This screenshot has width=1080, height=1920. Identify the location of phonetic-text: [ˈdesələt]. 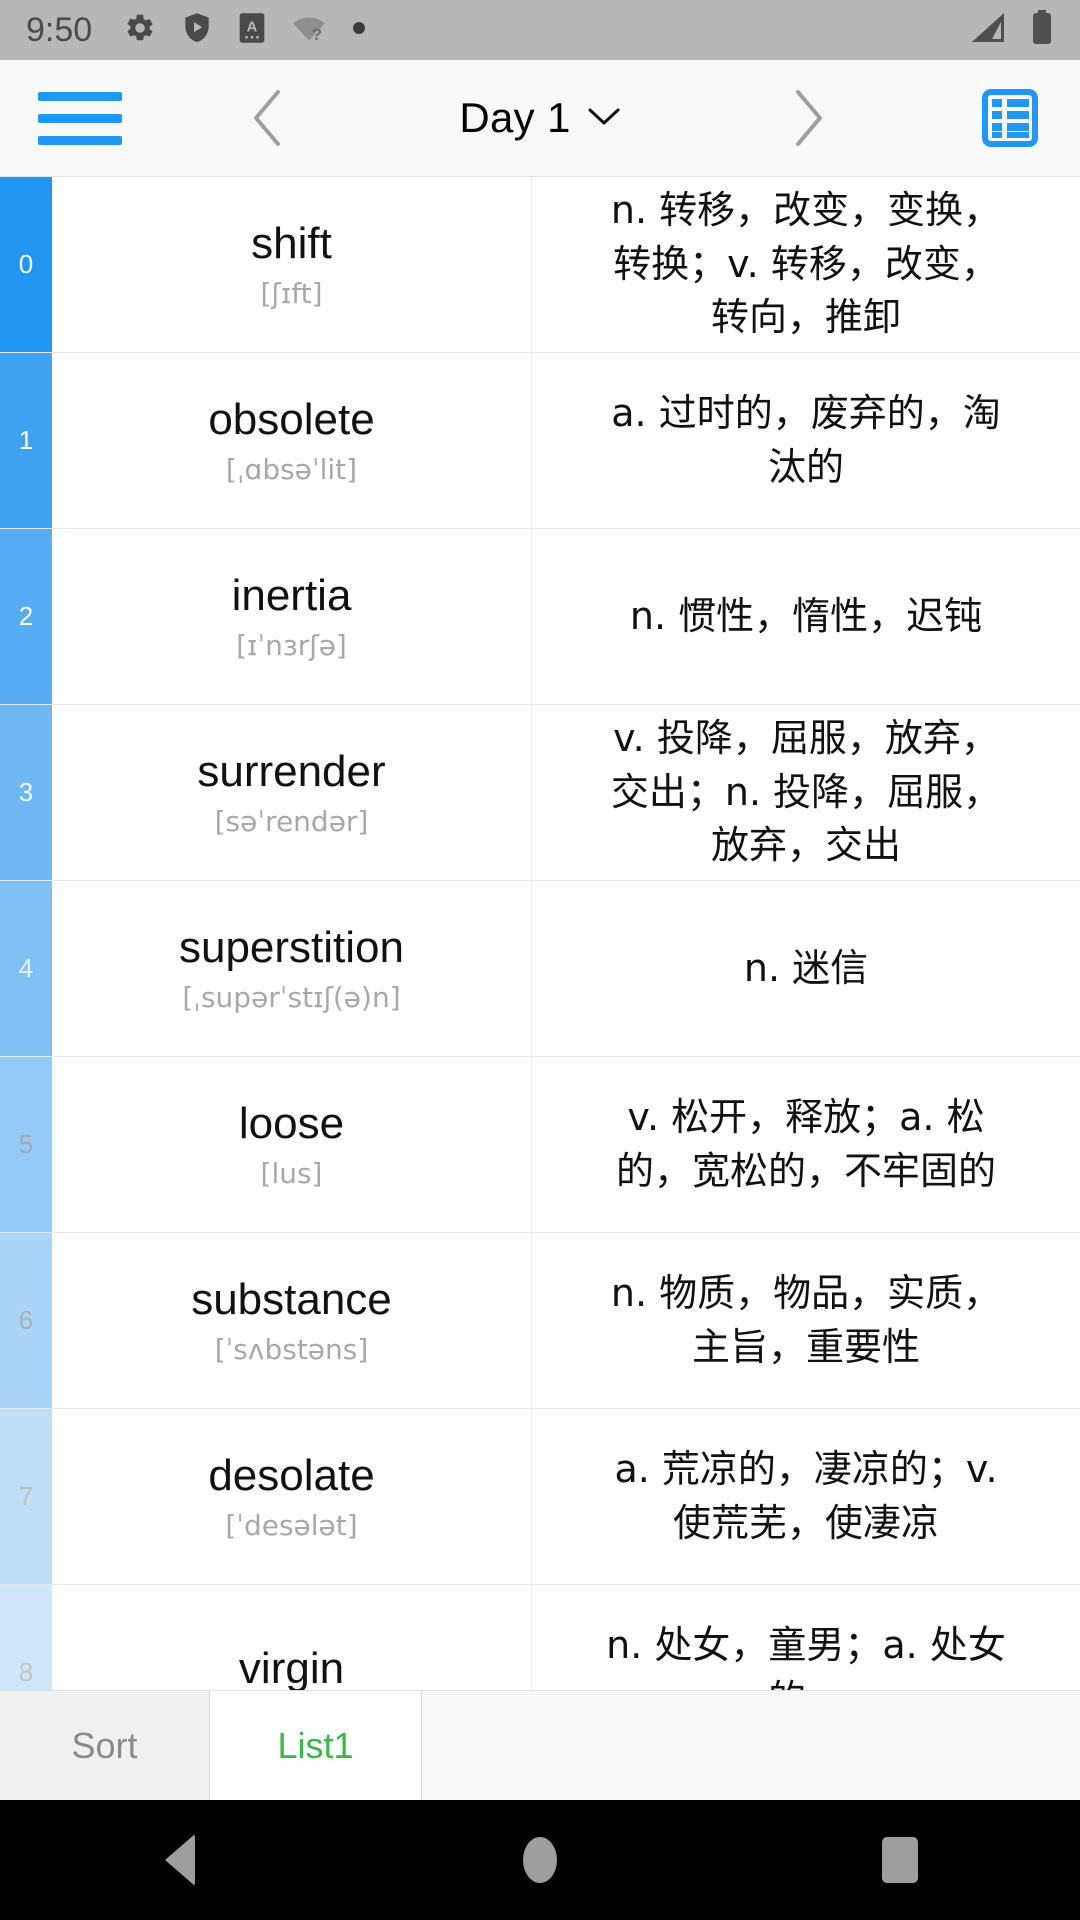
(291, 1525).